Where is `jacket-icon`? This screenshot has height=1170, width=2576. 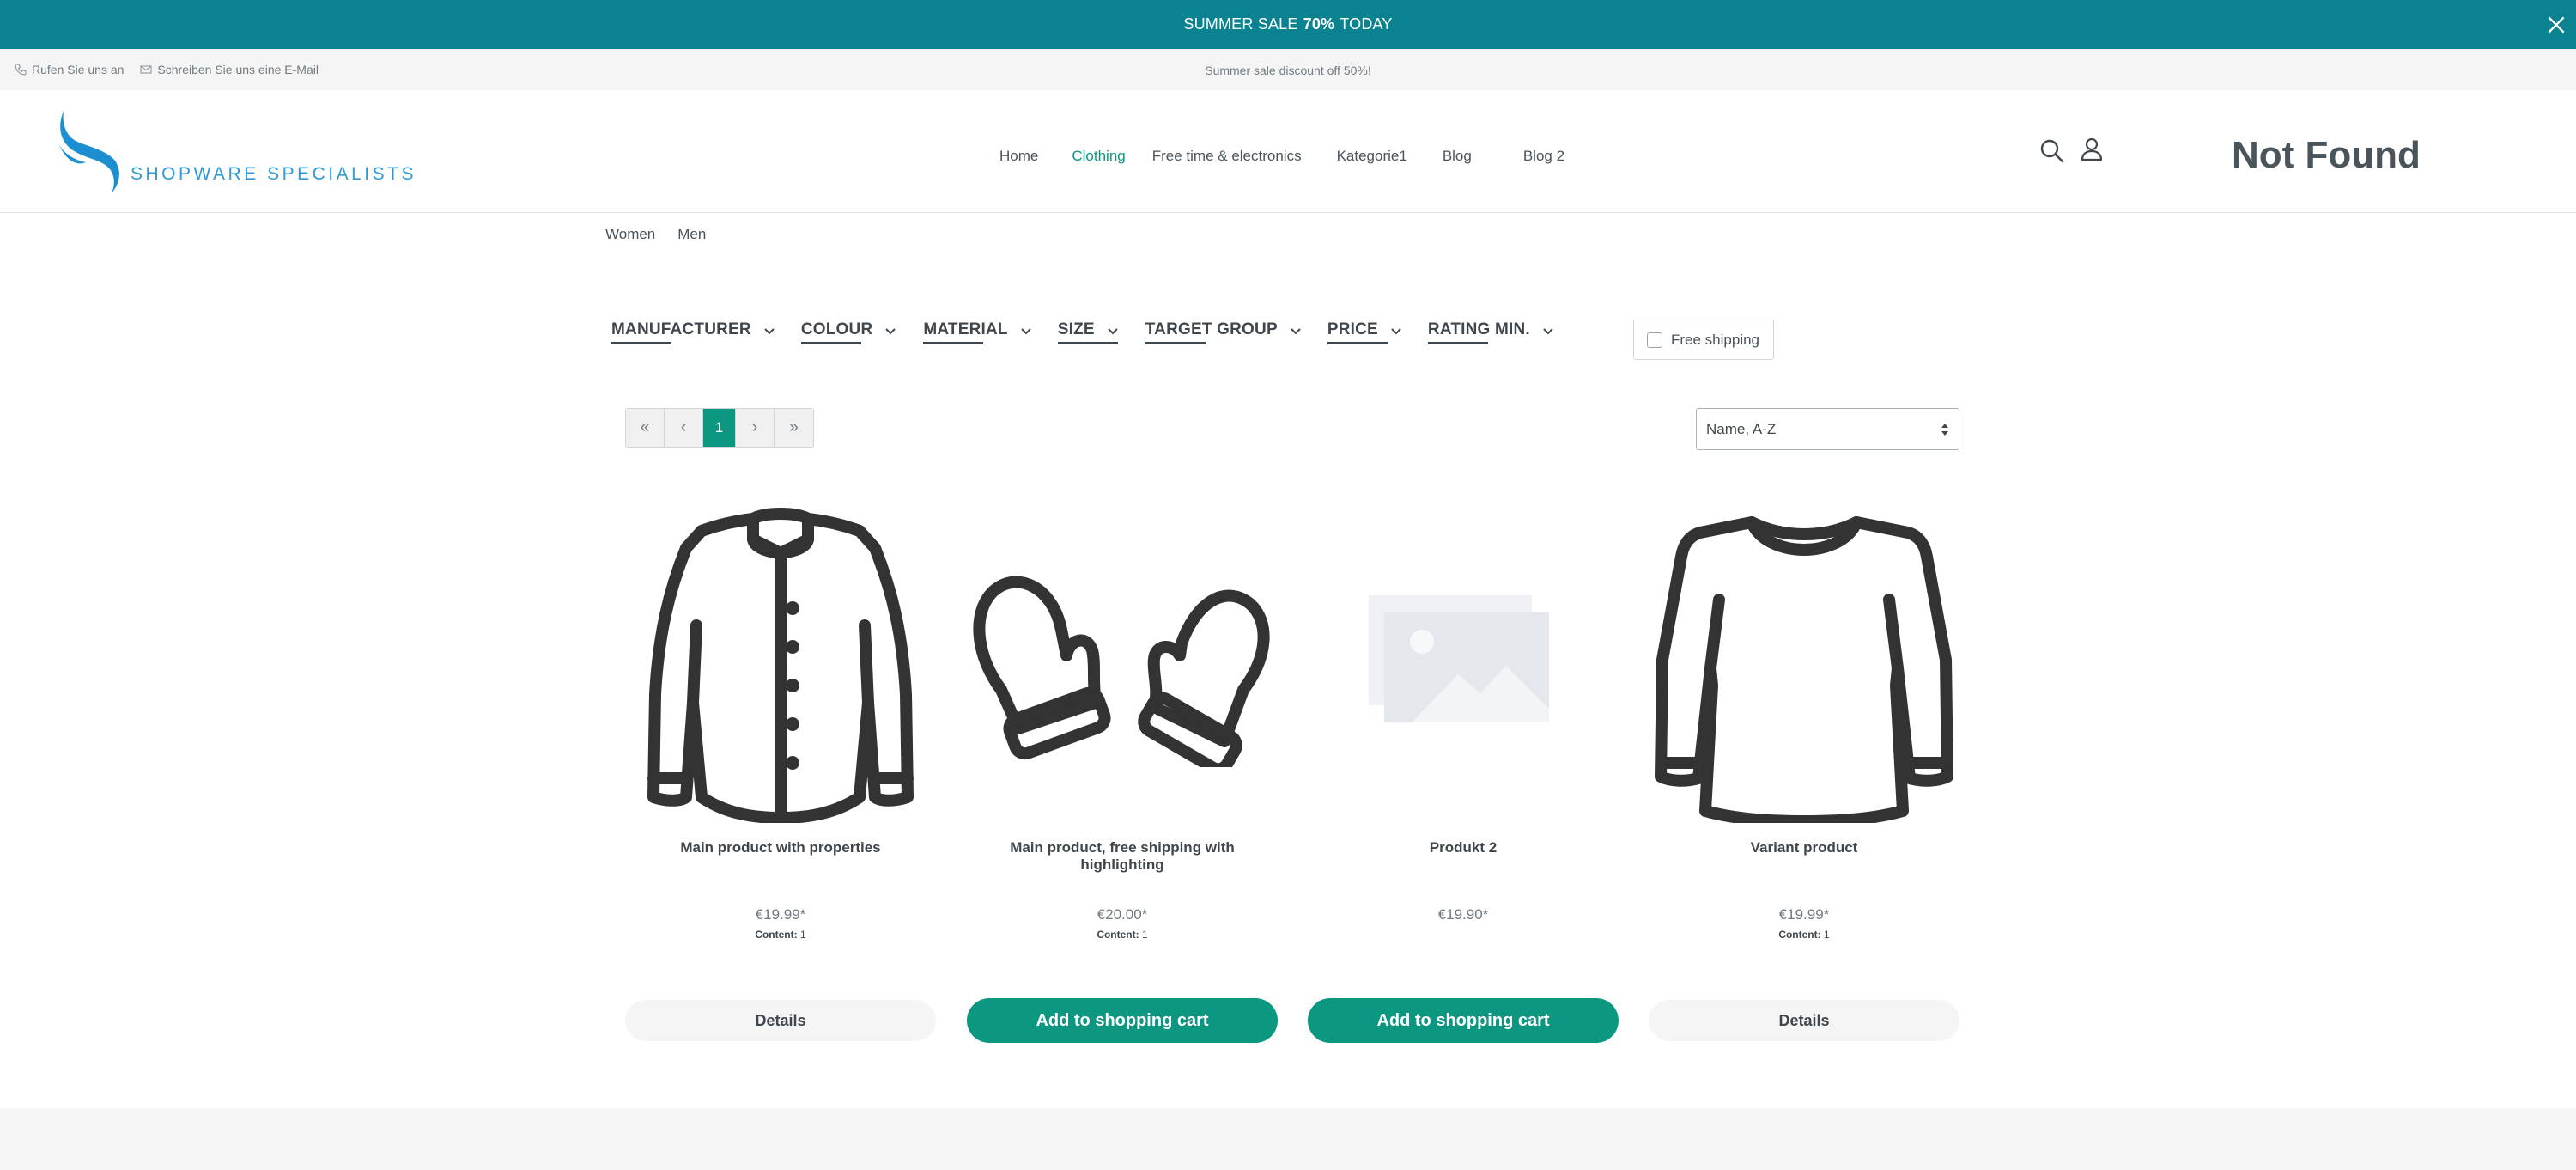 jacket-icon is located at coordinates (781, 665).